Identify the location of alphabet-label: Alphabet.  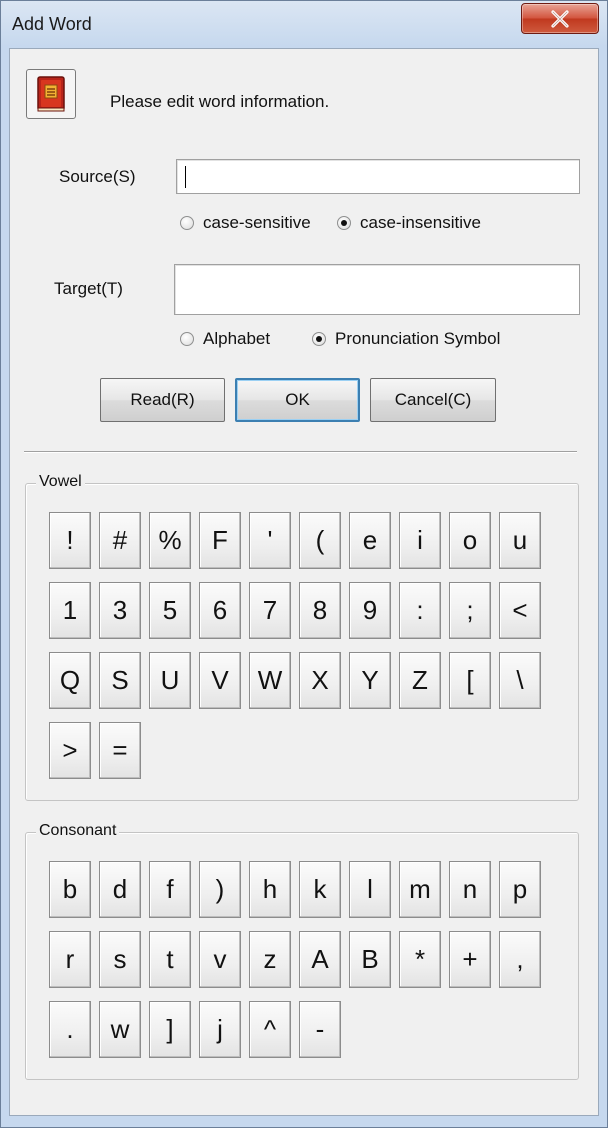
(237, 338).